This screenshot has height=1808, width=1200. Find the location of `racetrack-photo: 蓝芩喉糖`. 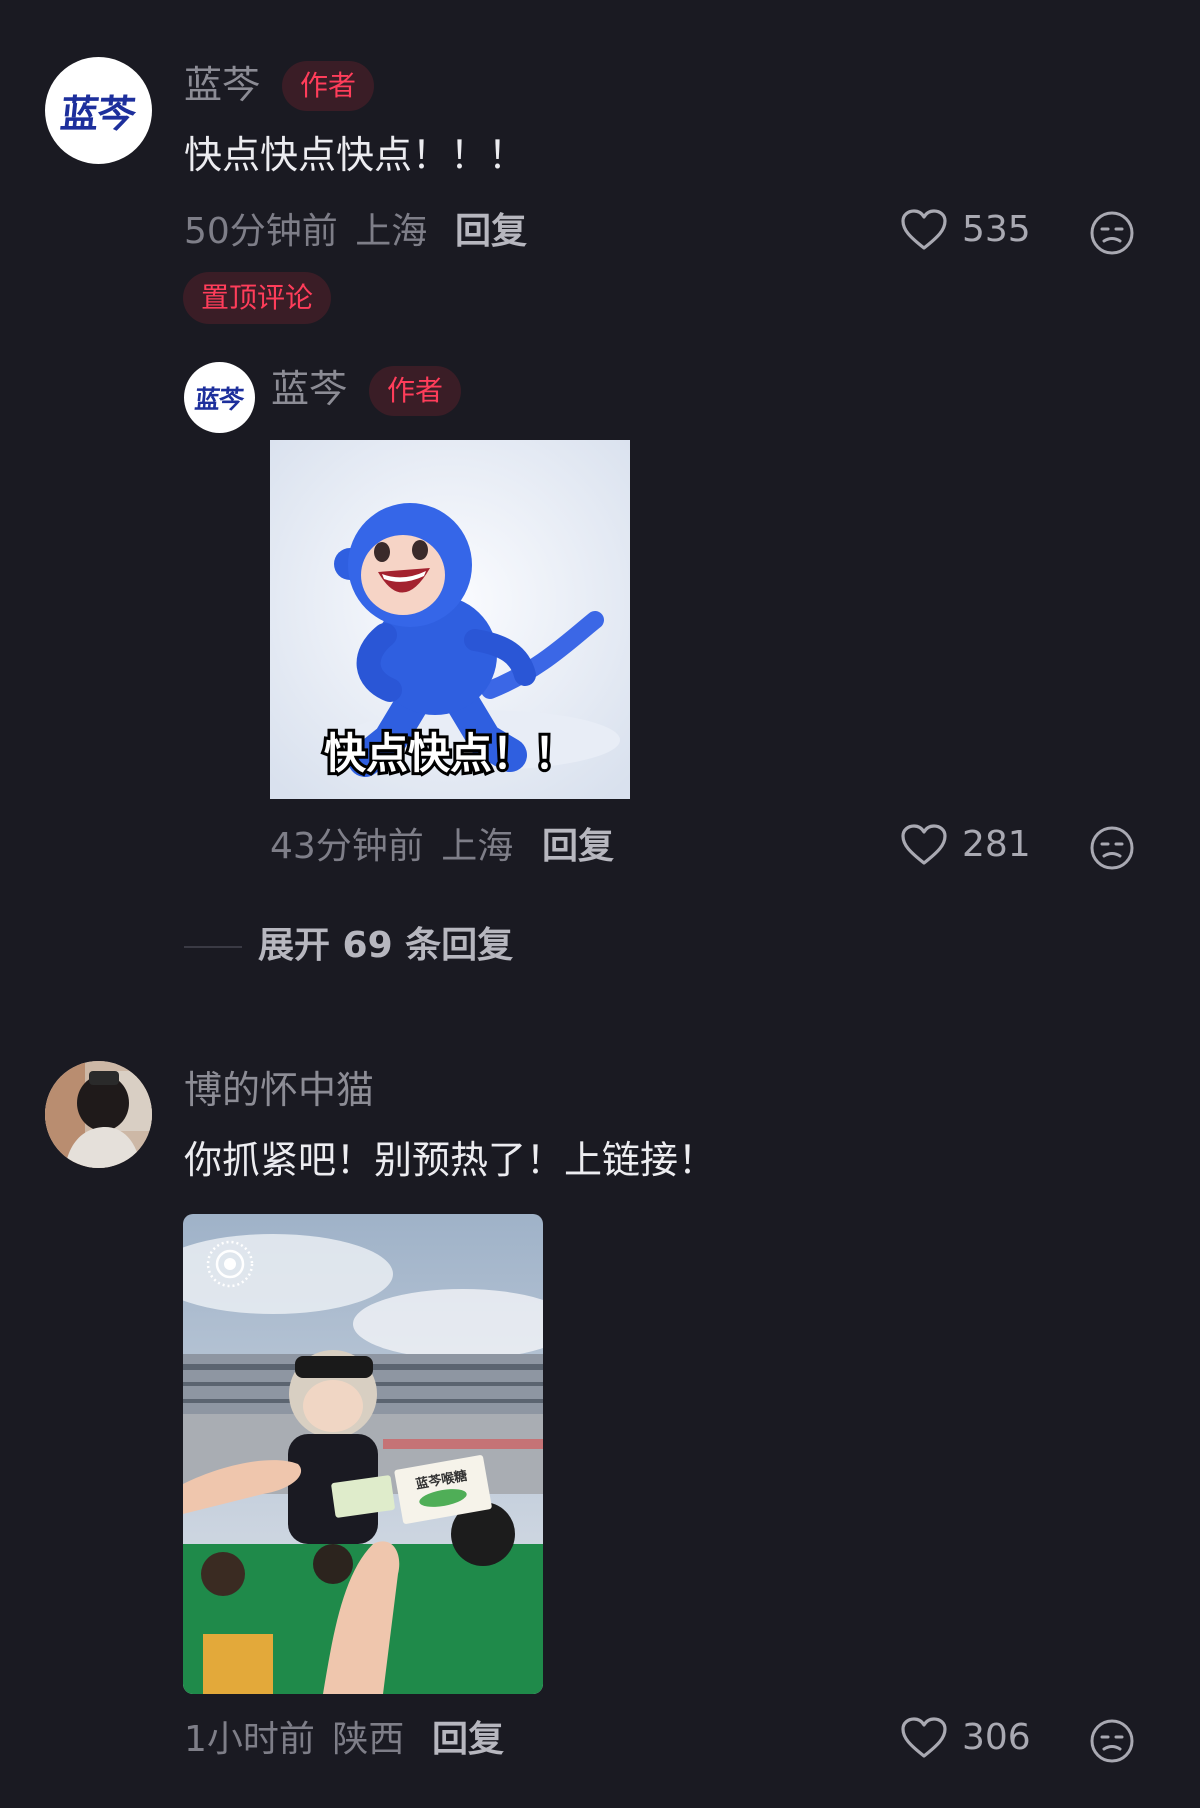

racetrack-photo: 蓝芩喉糖 is located at coordinates (363, 1454).